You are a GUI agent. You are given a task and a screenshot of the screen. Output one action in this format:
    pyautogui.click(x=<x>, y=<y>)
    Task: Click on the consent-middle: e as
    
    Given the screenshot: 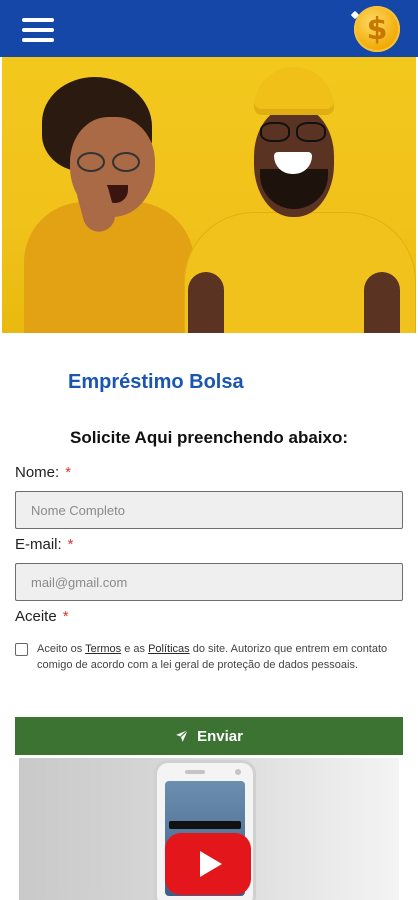 What is the action you would take?
    pyautogui.click(x=135, y=649)
    